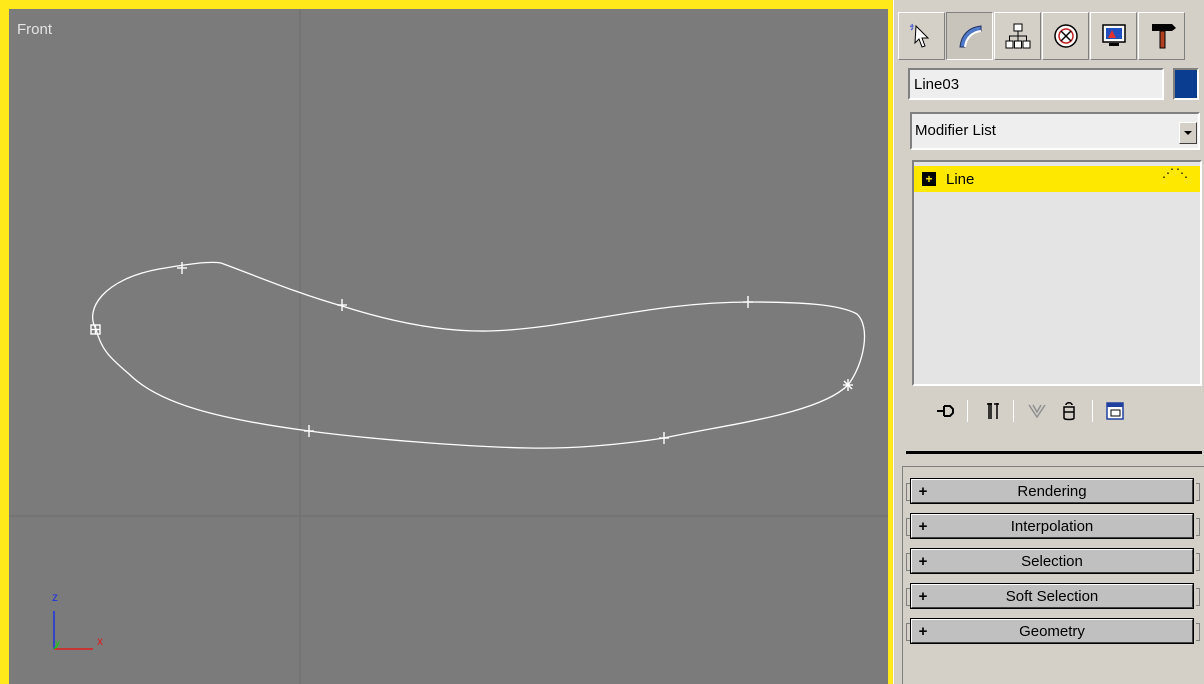 This screenshot has height=684, width=1204. I want to click on axis-y-label: y, so click(57, 643).